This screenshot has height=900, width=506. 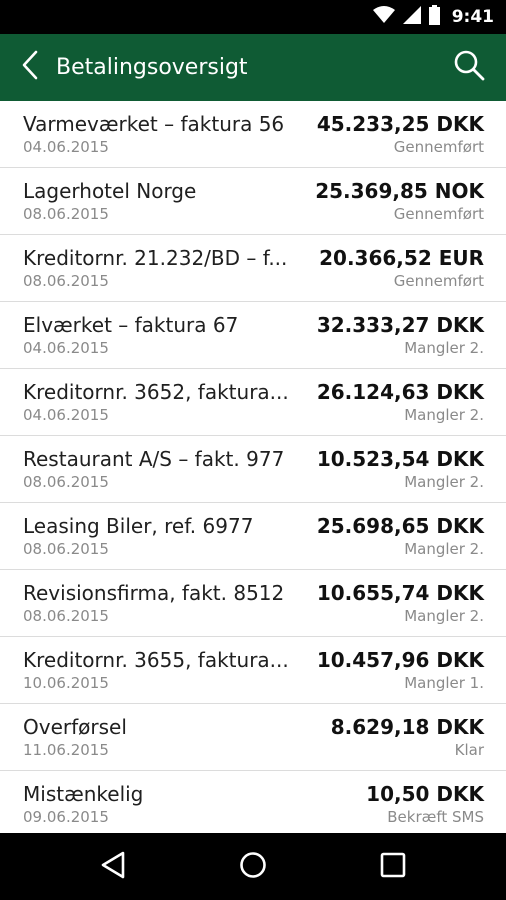 I want to click on payment-amount: 25.698,65 DKK, so click(x=400, y=526).